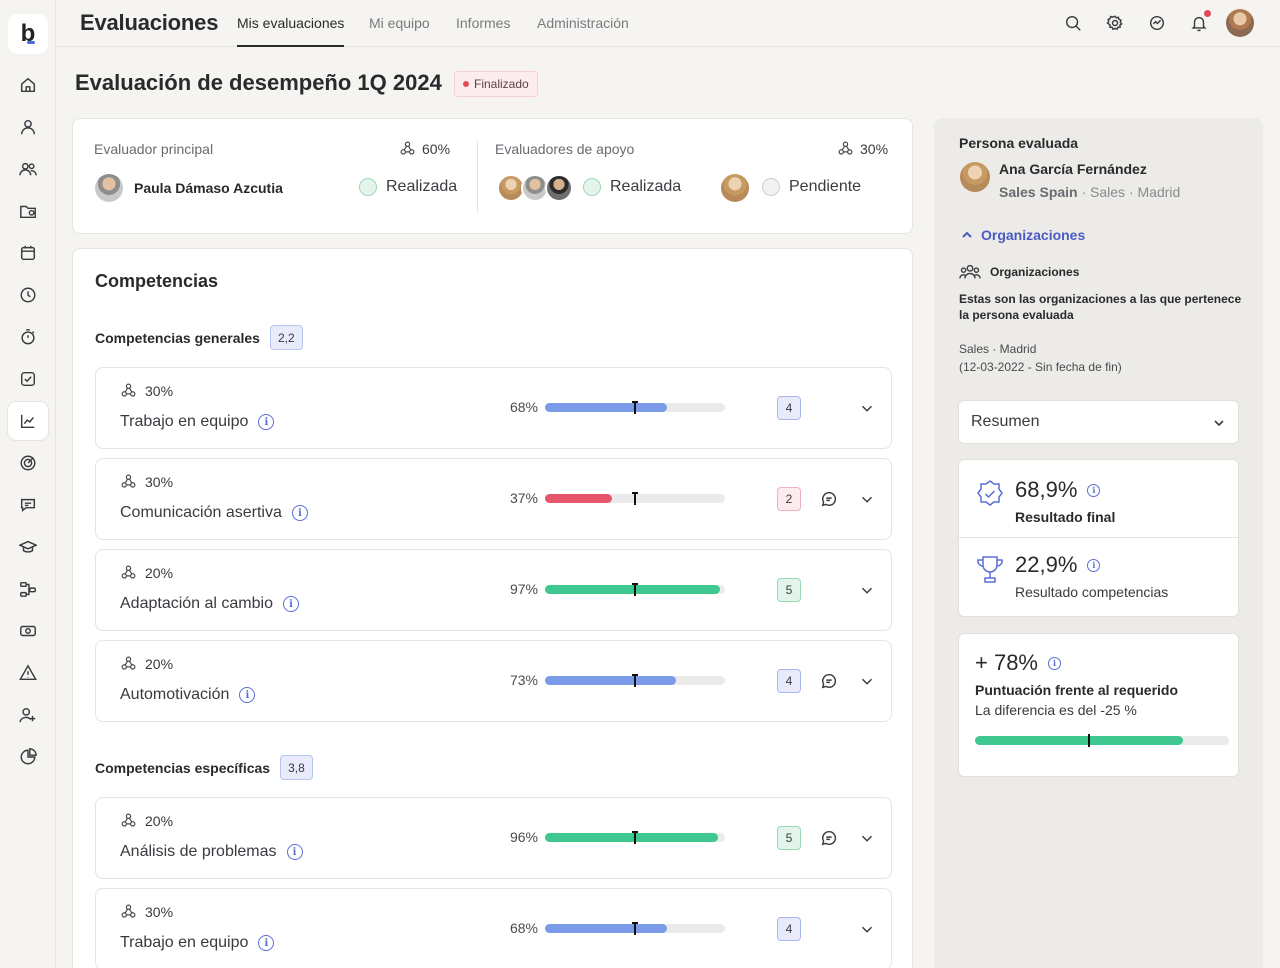  What do you see at coordinates (28, 547) in the screenshot?
I see `graduation-icon` at bounding box center [28, 547].